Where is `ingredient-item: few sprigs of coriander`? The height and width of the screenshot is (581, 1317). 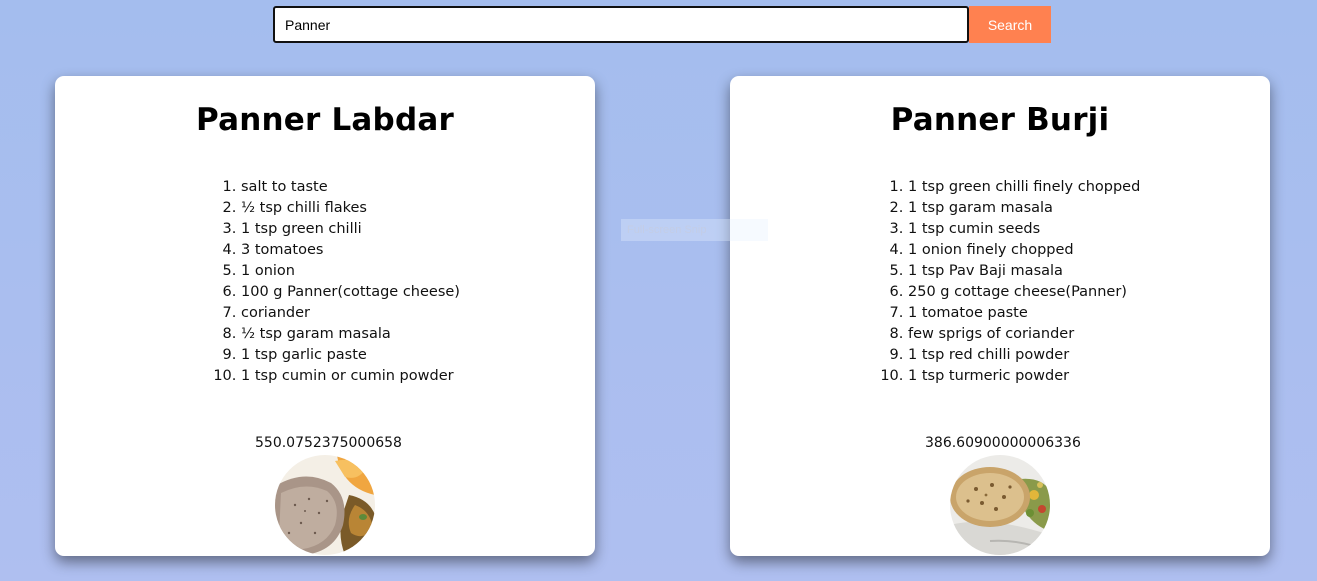 ingredient-item: few sprigs of coriander is located at coordinates (1024, 334).